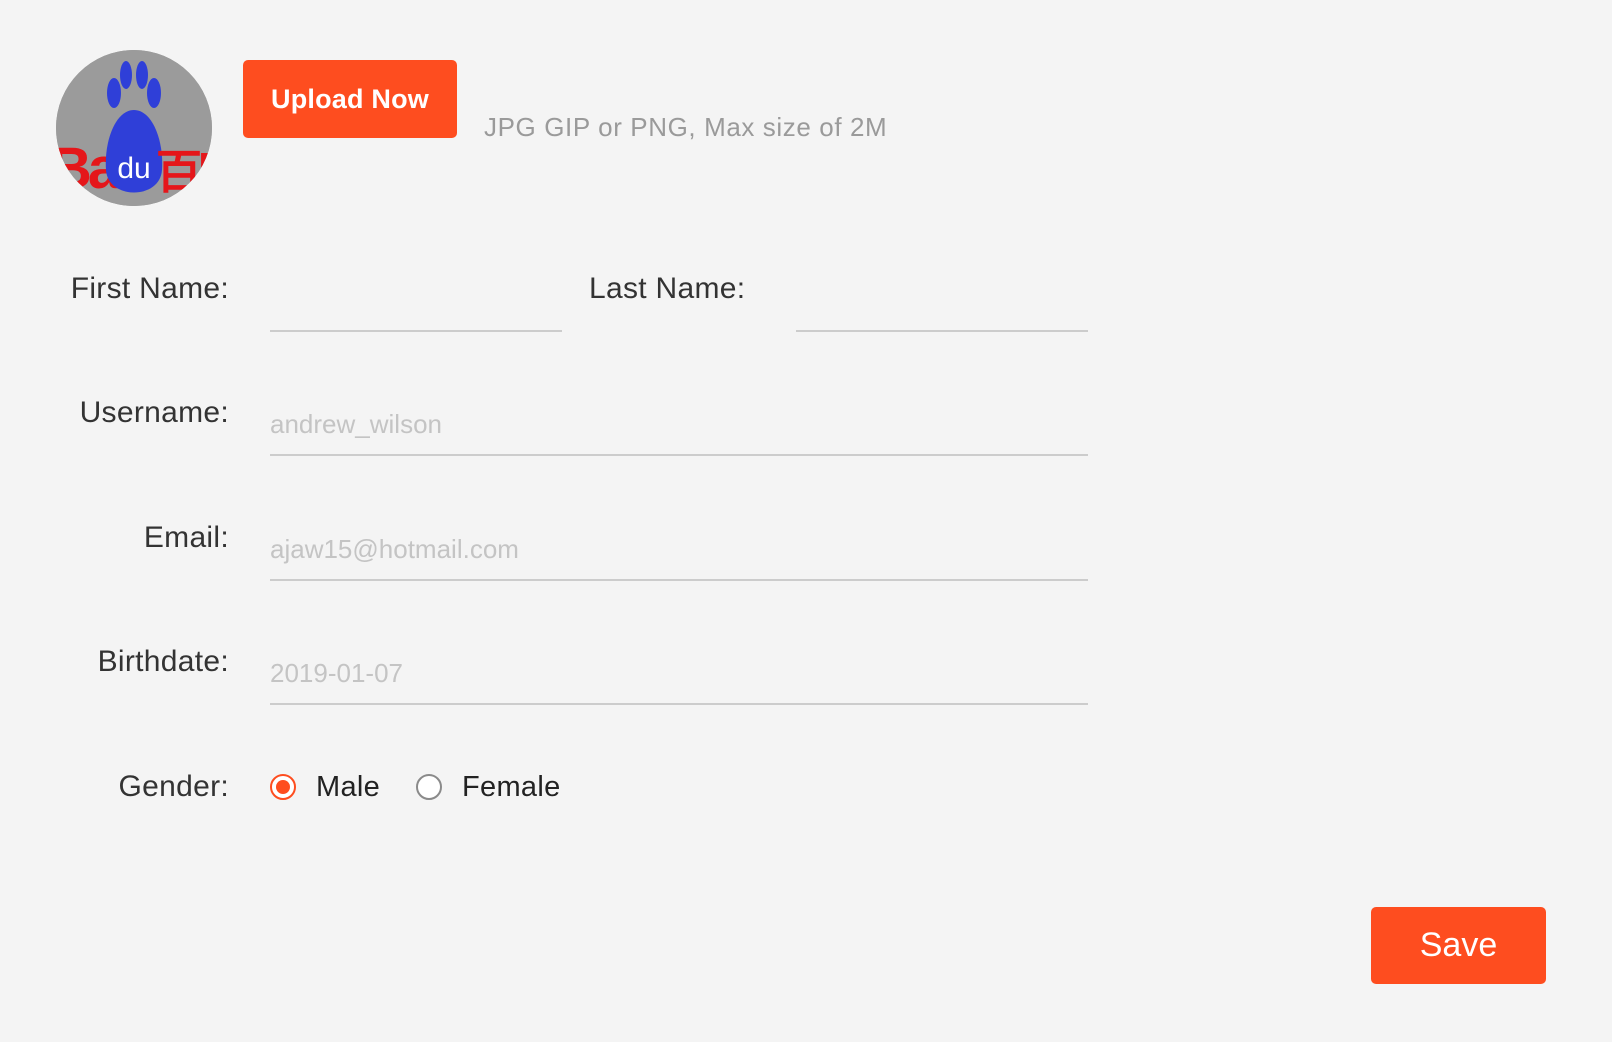  I want to click on birthdate-field-container, so click(679, 674).